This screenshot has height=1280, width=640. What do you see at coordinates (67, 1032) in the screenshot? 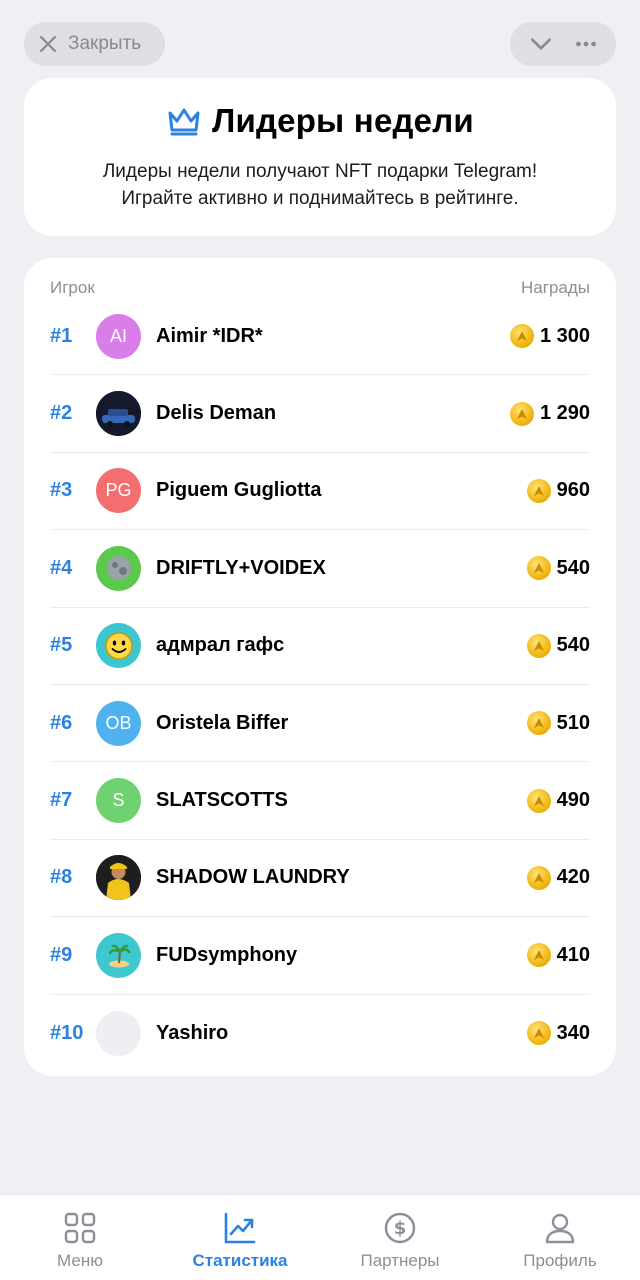
I see `player-rank: #10` at bounding box center [67, 1032].